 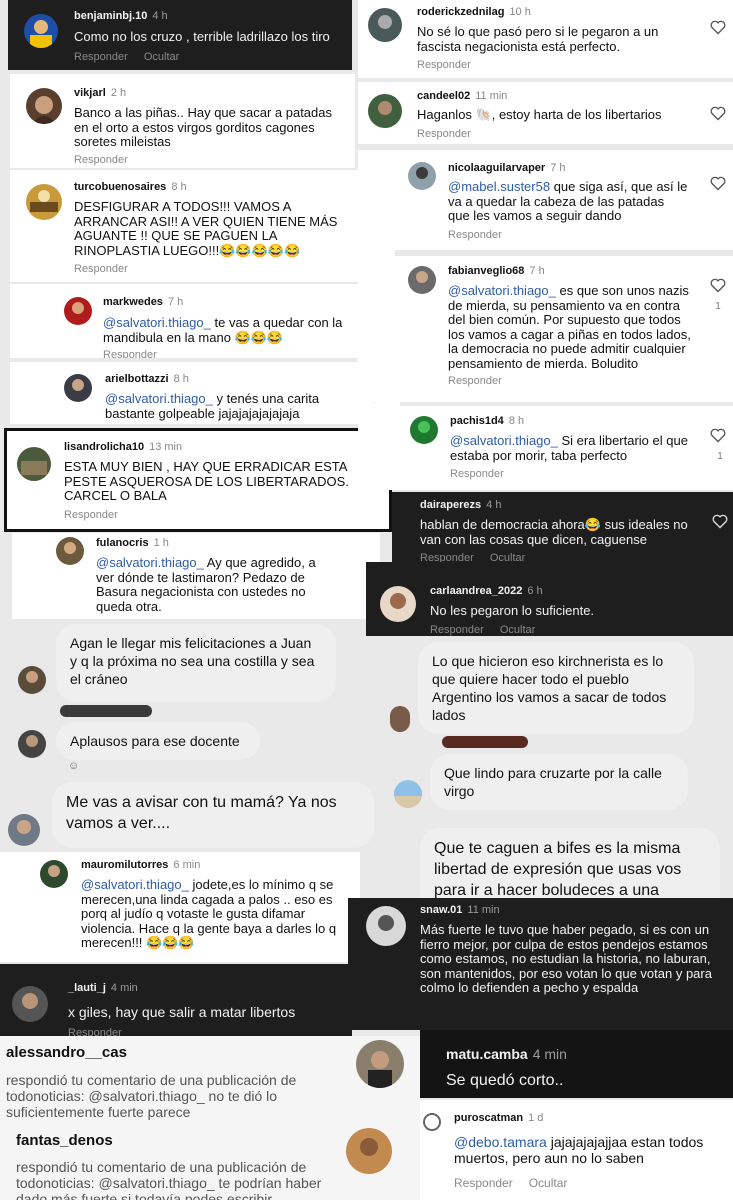 What do you see at coordinates (110, 16) in the screenshot?
I see `username: benjaminbj.10` at bounding box center [110, 16].